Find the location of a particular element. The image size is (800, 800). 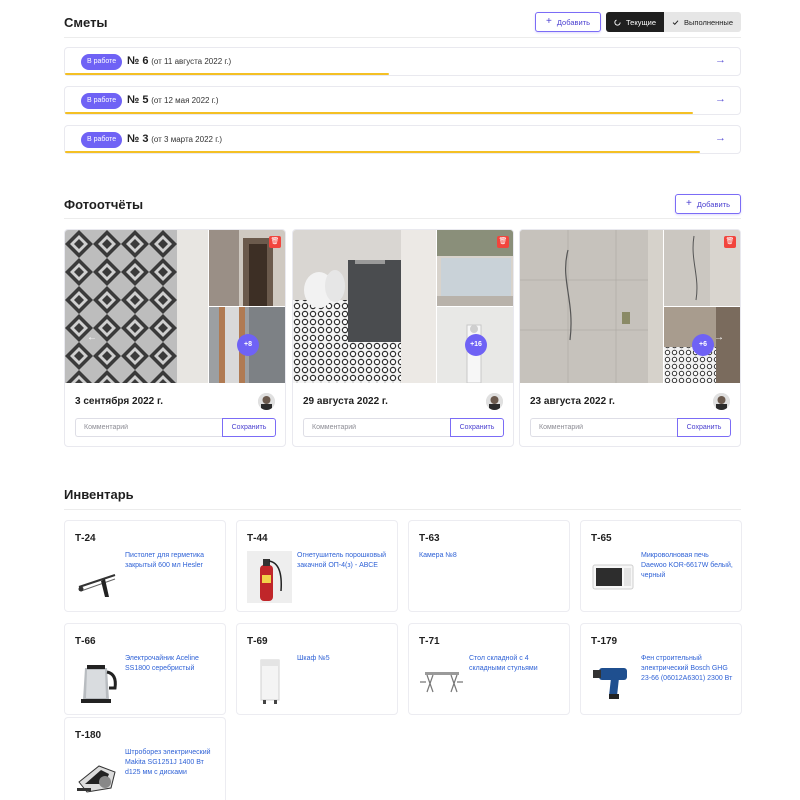

add-estimate-button: + Добавить is located at coordinates (568, 22).